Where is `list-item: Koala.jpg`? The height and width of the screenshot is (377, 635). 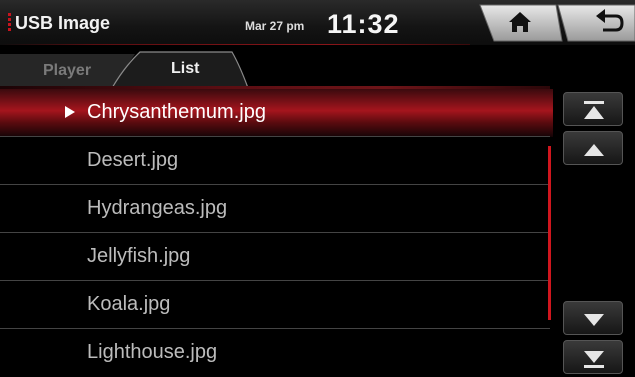 list-item: Koala.jpg is located at coordinates (276, 305).